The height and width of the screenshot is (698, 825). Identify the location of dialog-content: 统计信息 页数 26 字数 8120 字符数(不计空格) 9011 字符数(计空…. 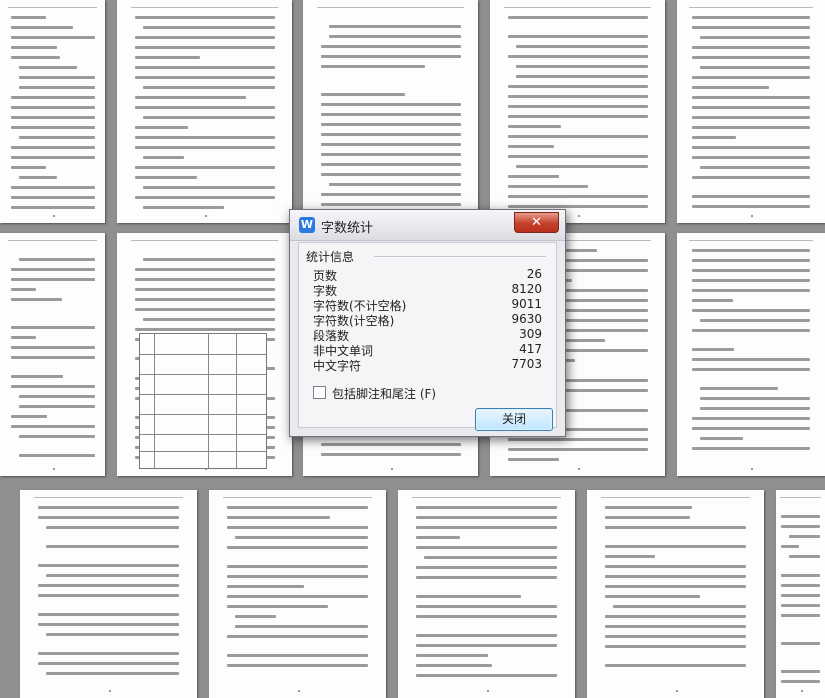
(427, 336).